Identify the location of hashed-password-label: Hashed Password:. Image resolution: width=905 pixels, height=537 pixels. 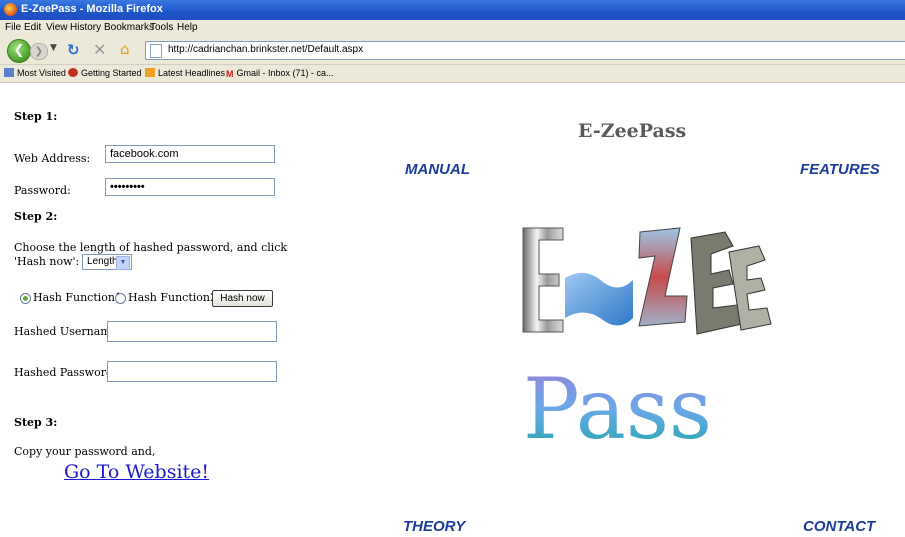
(65, 372).